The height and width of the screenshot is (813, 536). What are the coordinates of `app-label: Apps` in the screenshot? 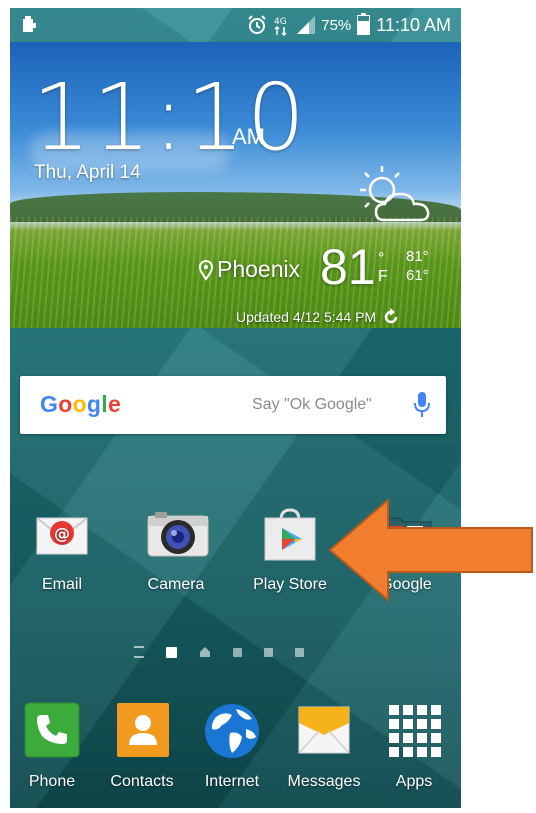 It's located at (414, 781).